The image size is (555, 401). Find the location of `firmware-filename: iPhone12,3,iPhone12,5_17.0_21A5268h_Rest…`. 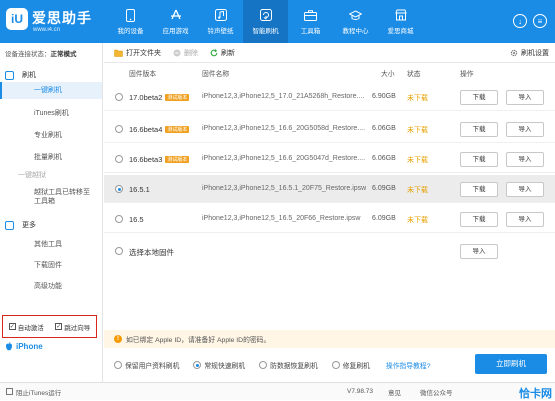

firmware-filename: iPhone12,3,iPhone12,5_17.0_21A5268h_Rest… is located at coordinates (283, 96).